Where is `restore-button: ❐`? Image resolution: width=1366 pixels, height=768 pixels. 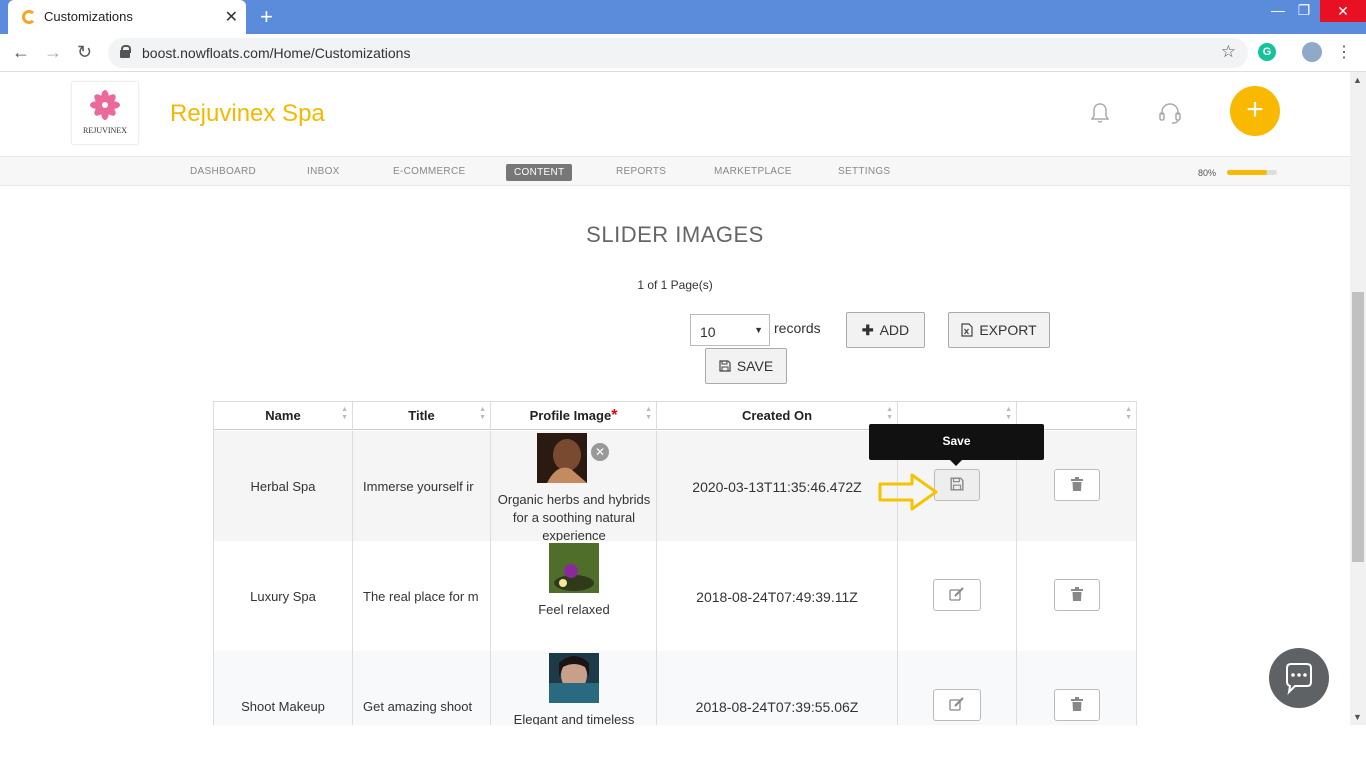 restore-button: ❐ is located at coordinates (1304, 10).